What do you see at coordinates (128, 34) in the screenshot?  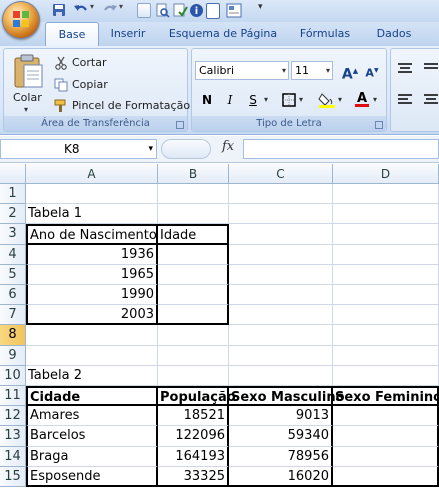 I see `tab-inserir: Inserir` at bounding box center [128, 34].